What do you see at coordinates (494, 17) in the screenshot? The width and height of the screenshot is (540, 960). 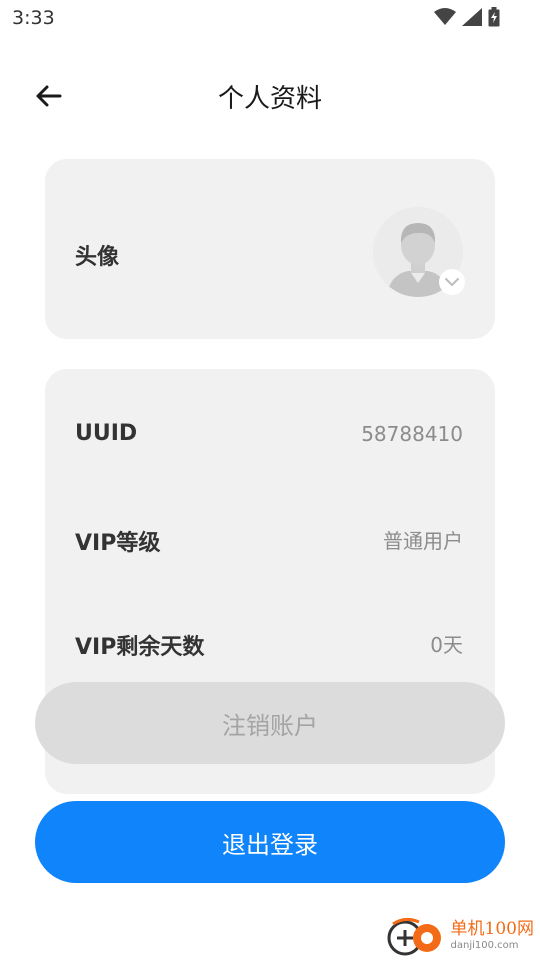 I see `battery-charging-icon` at bounding box center [494, 17].